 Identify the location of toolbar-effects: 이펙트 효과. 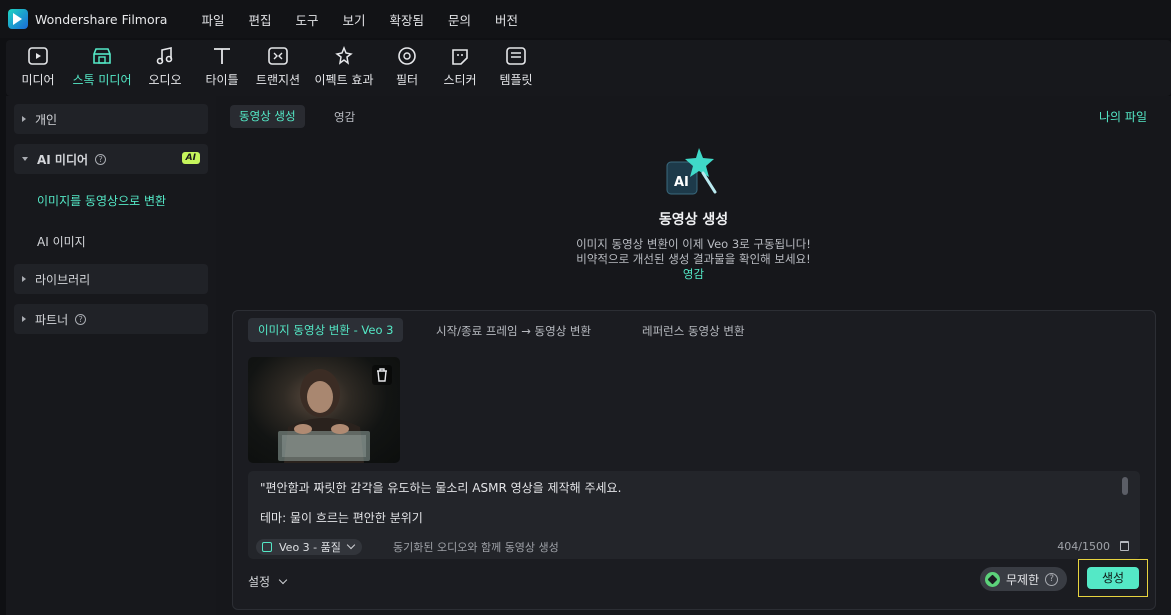
(344, 69).